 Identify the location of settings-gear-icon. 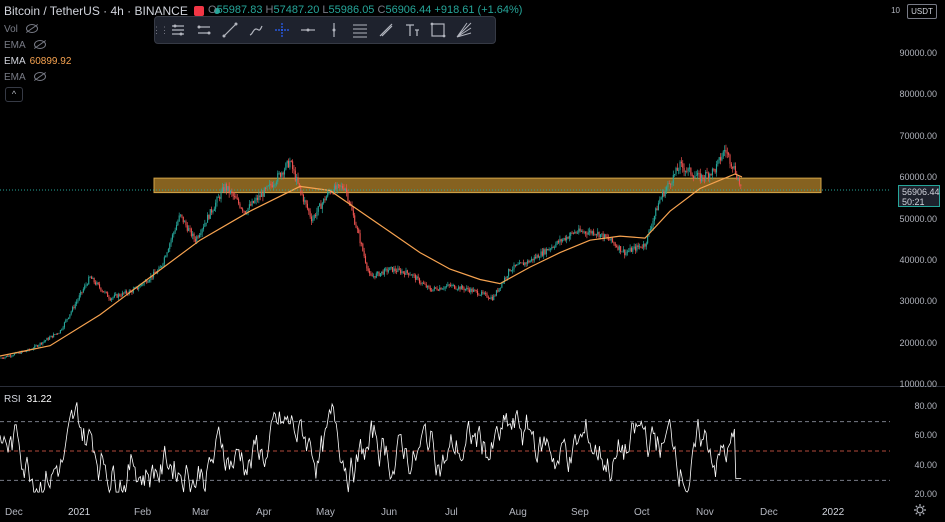
(920, 510).